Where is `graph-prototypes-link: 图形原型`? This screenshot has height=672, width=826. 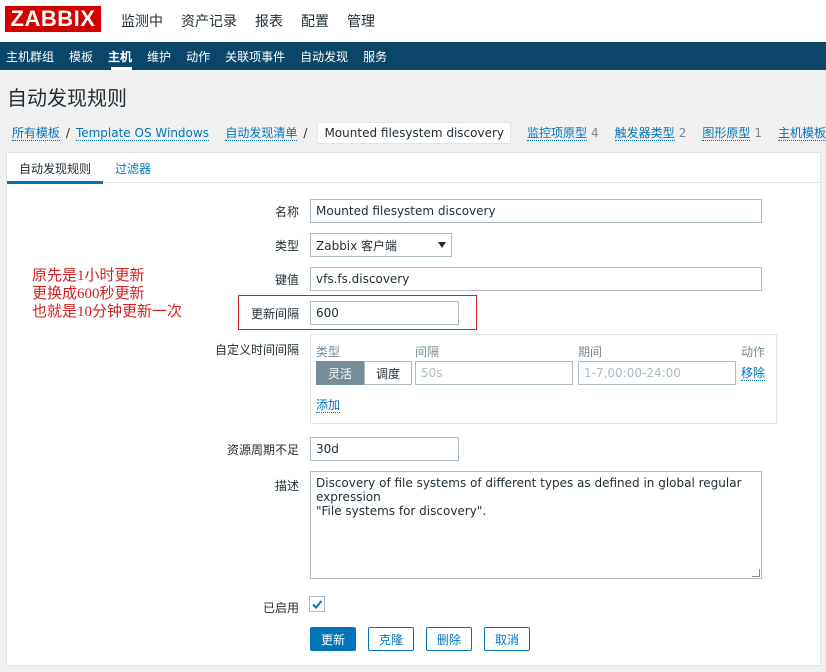 graph-prototypes-link: 图形原型 is located at coordinates (726, 133).